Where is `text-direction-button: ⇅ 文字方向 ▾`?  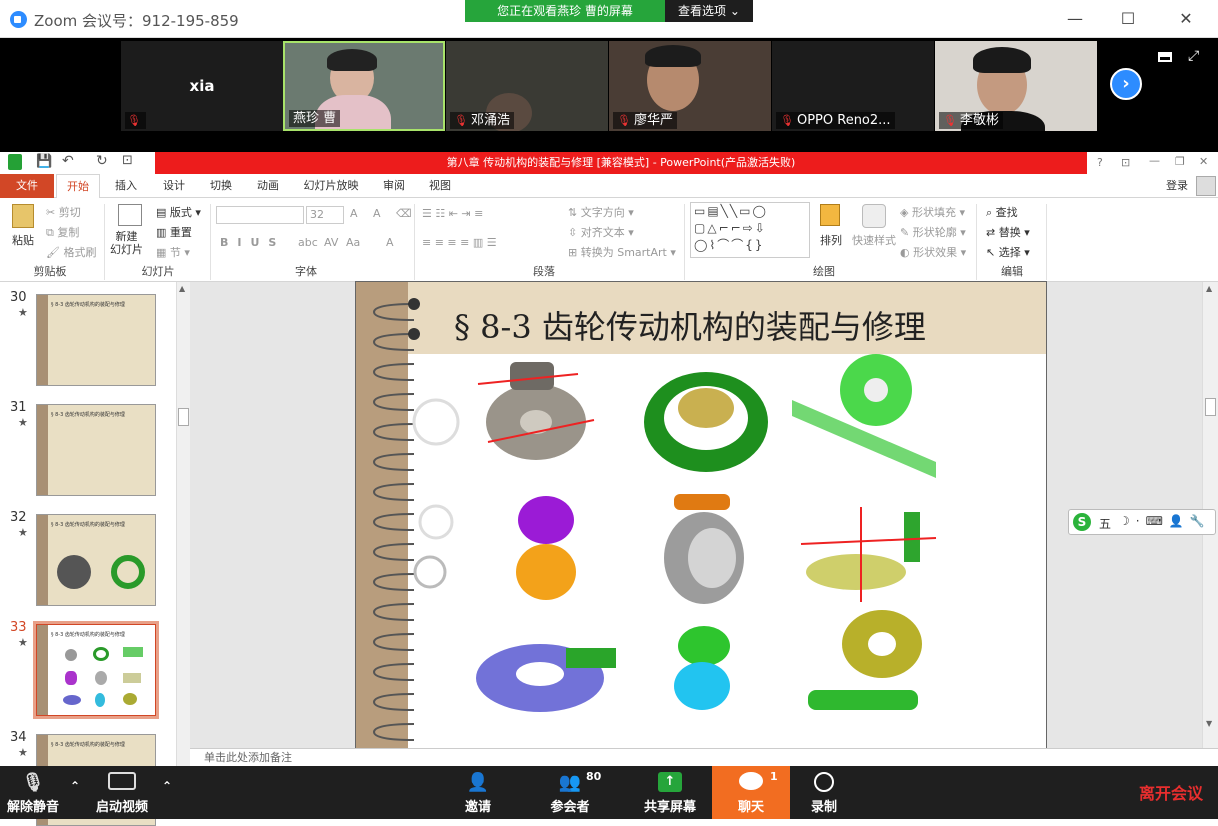
text-direction-button: ⇅ 文字方向 ▾ is located at coordinates (601, 212).